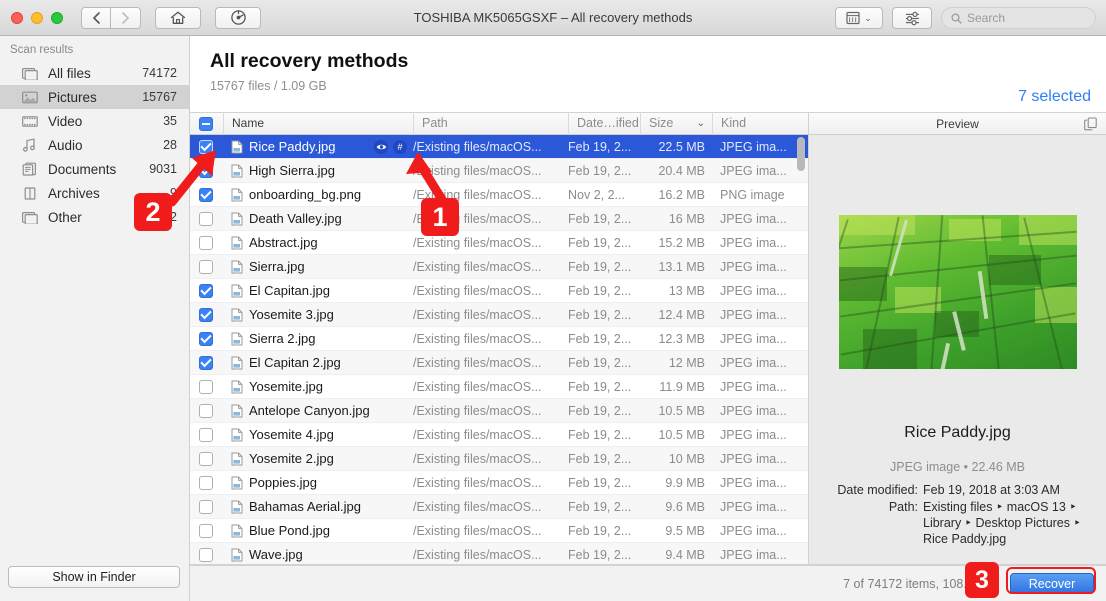  I want to click on picture-icon, so click(30, 97).